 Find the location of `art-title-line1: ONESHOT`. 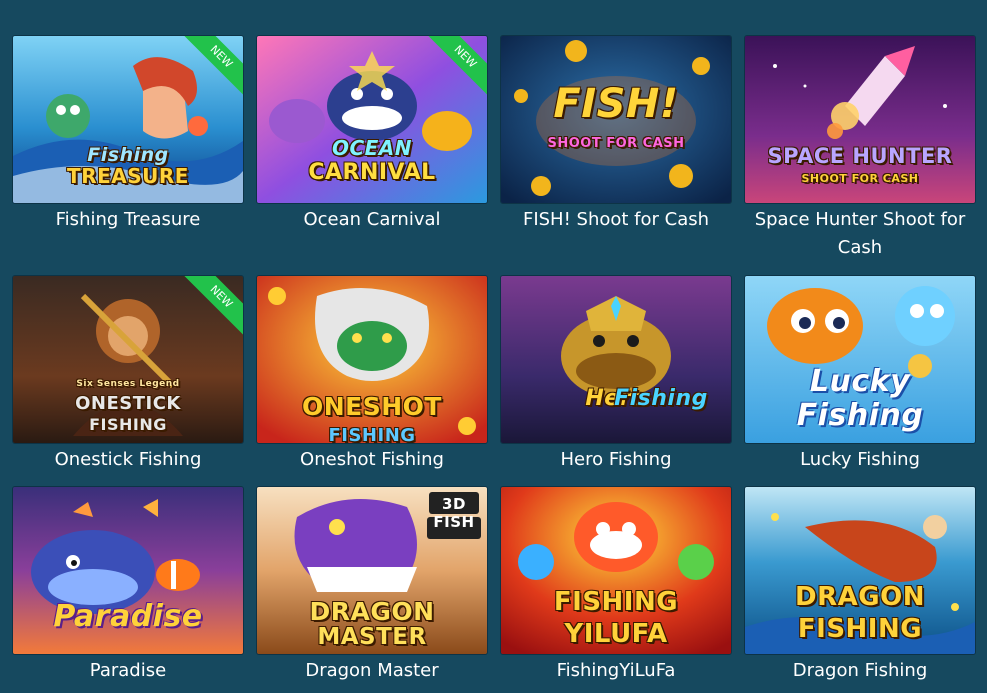

art-title-line1: ONESHOT is located at coordinates (372, 406).